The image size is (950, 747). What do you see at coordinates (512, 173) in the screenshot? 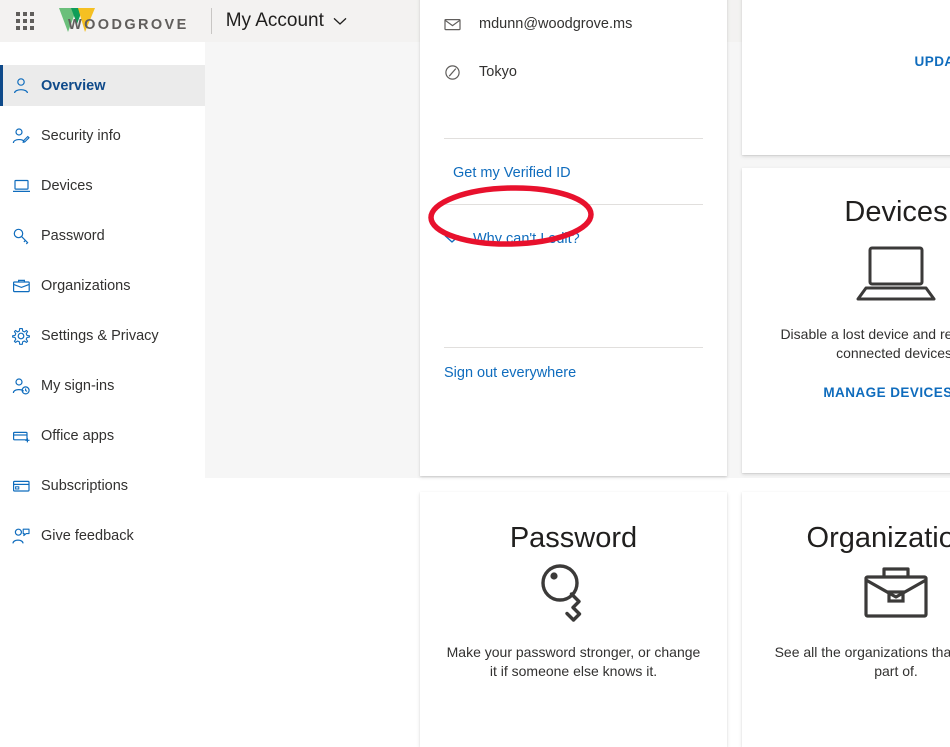
I see `get-verified-id-link: Get my Verified ID` at bounding box center [512, 173].